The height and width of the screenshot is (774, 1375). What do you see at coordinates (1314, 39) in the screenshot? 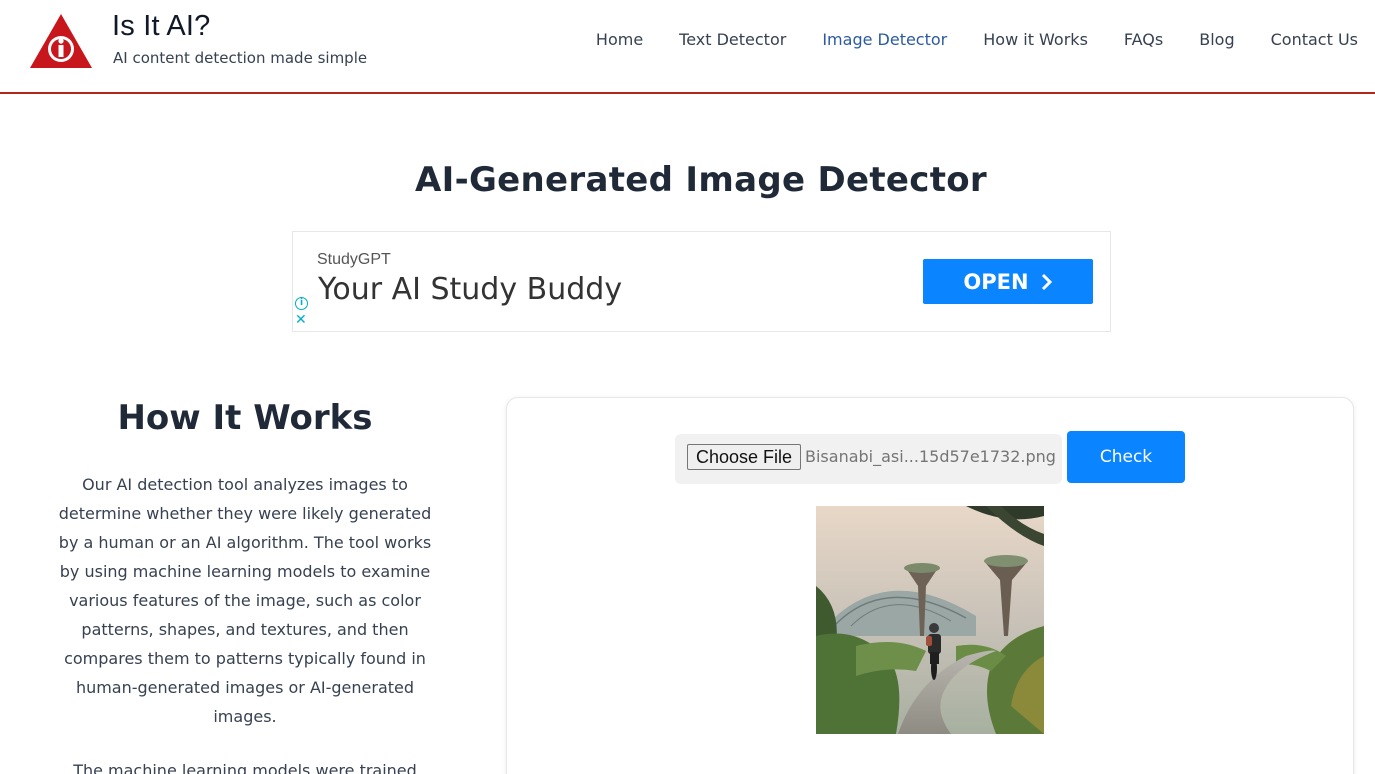
I see `nav-contact-us: Contact Us` at bounding box center [1314, 39].